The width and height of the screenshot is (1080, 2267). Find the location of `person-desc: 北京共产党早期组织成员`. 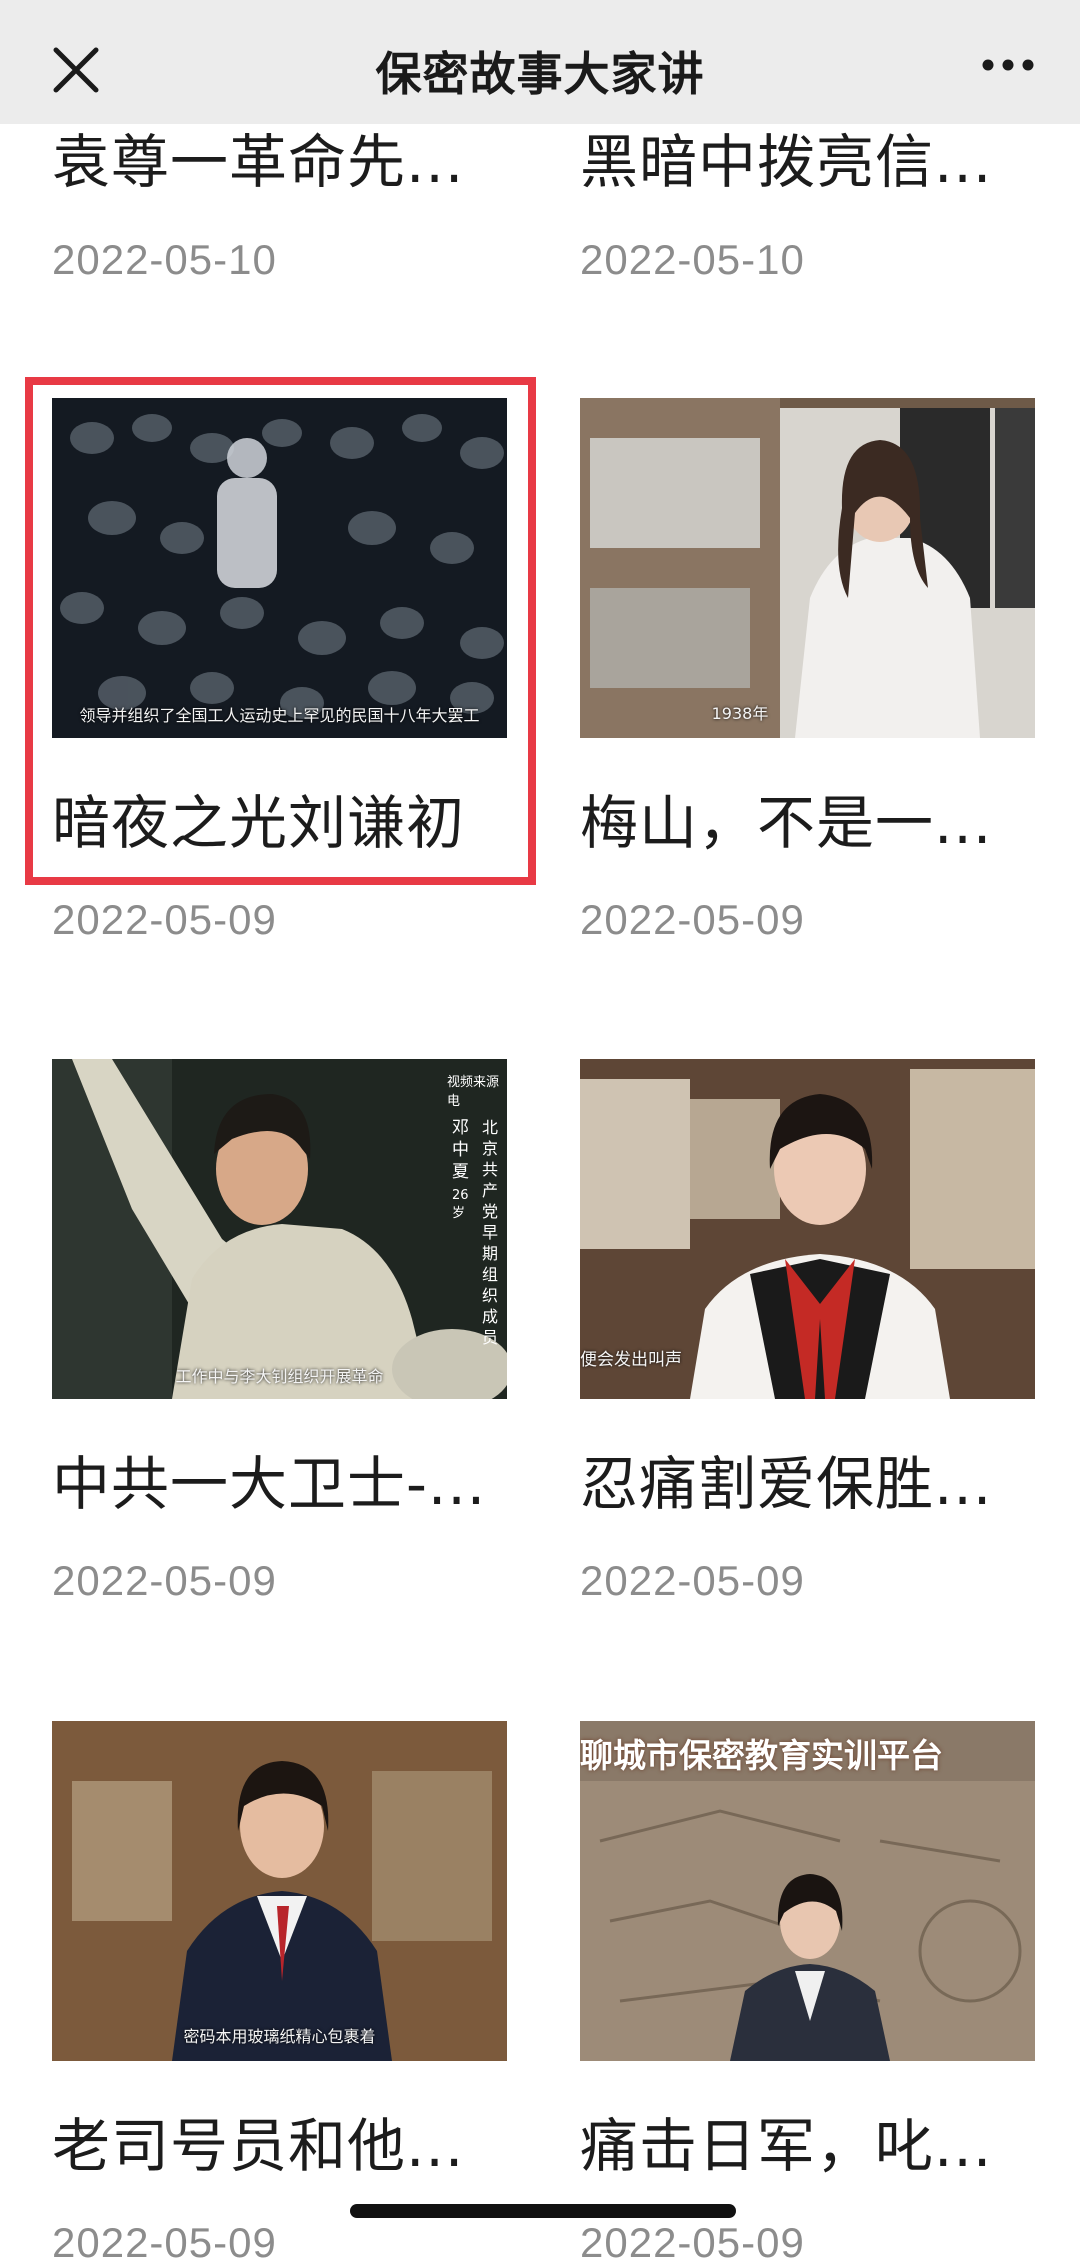

person-desc: 北京共产党早期组织成员 is located at coordinates (490, 1232).